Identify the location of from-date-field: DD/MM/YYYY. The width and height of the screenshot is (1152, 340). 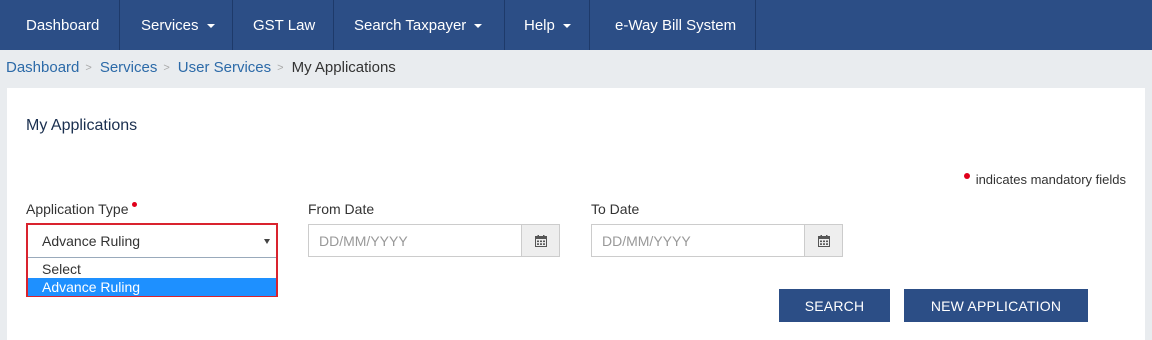
(434, 240).